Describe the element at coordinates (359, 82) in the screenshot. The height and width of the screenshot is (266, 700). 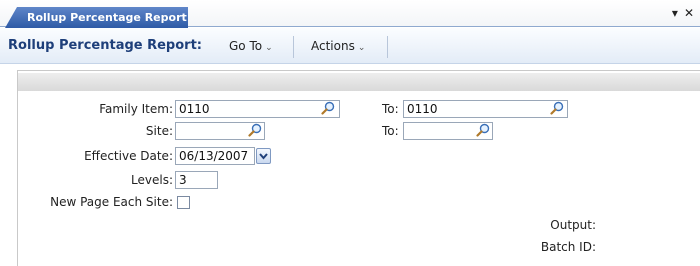
I see `panel-header-band` at that location.